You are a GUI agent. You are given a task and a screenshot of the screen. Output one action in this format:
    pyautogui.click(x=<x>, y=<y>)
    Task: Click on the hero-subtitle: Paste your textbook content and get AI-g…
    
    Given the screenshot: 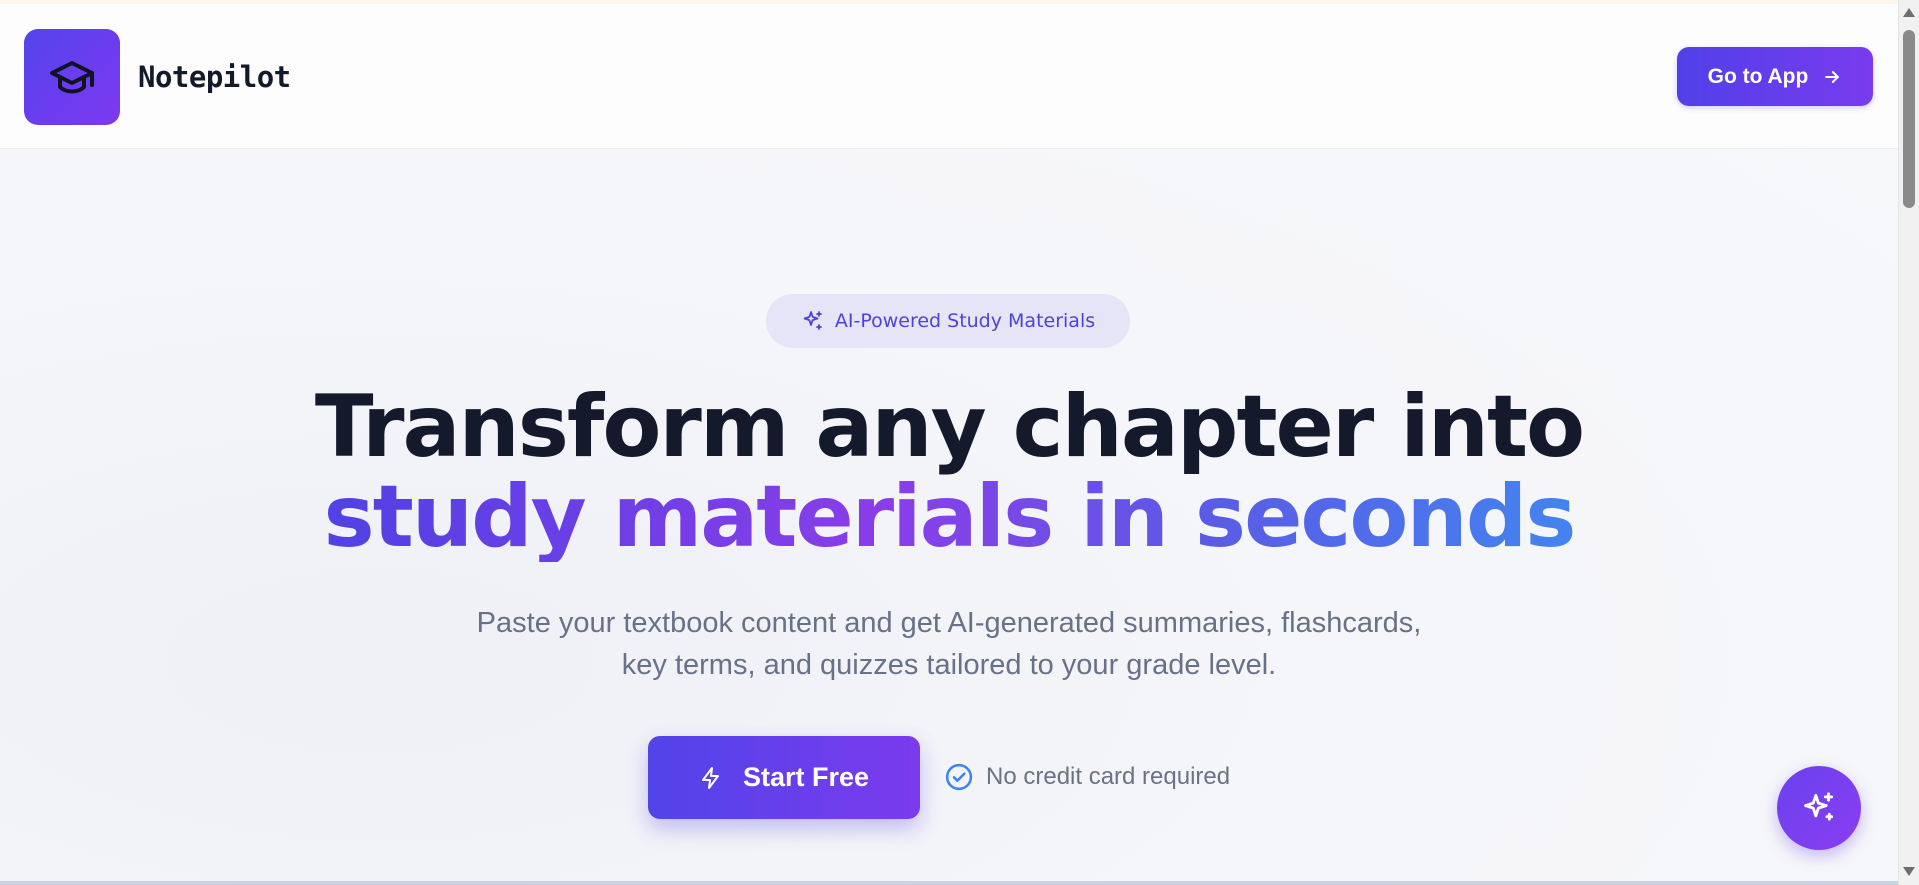 What is the action you would take?
    pyautogui.click(x=949, y=644)
    